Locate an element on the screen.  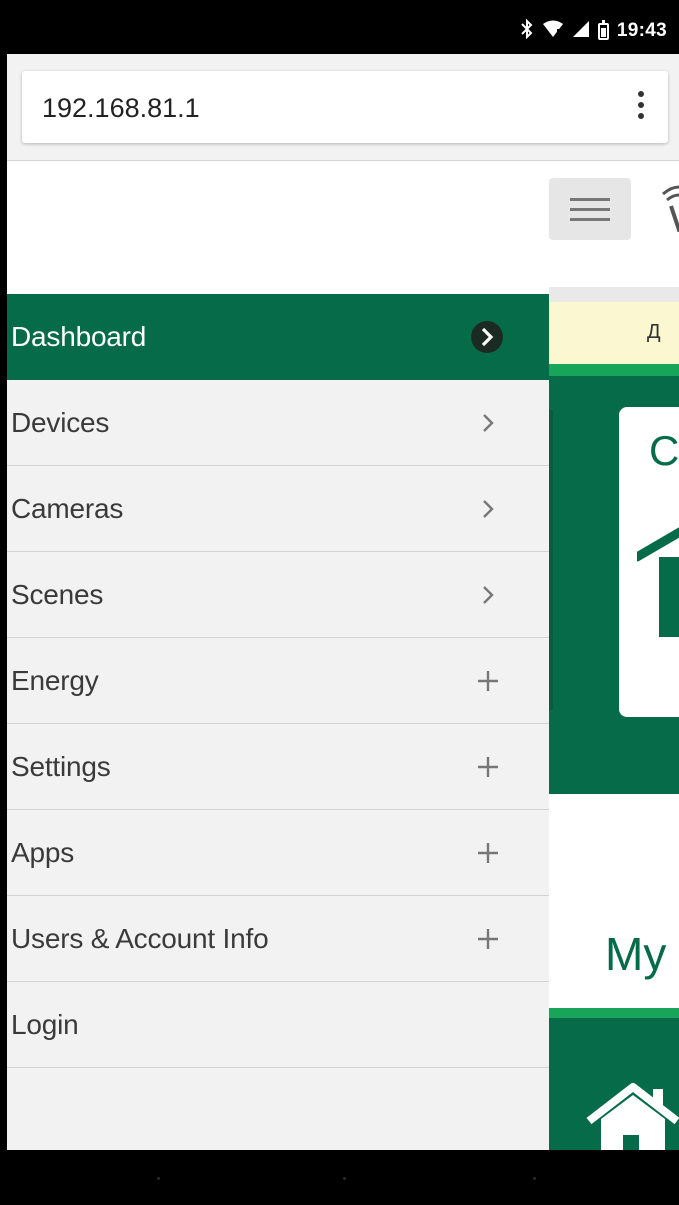
battery-icon is located at coordinates (603, 29).